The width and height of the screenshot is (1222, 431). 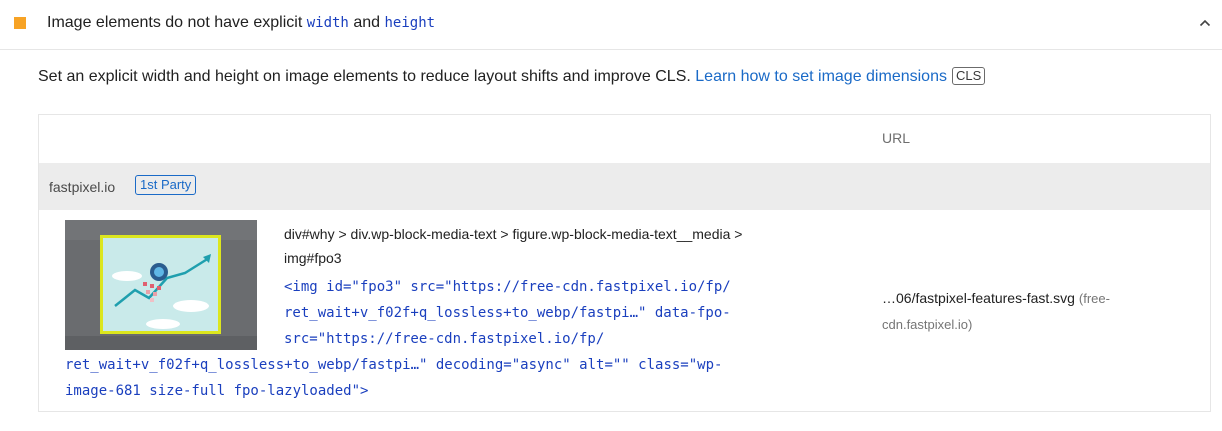 I want to click on group-name: fastpixel.io, so click(x=82, y=187).